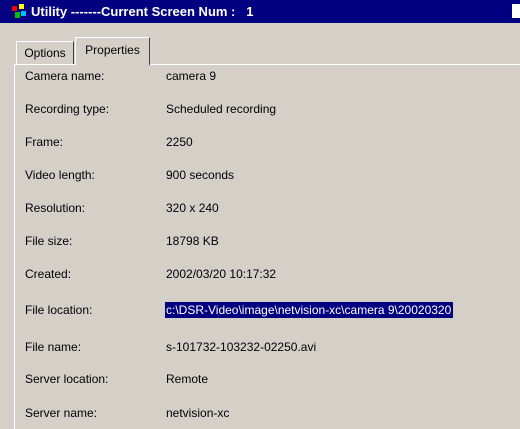  What do you see at coordinates (67, 109) in the screenshot?
I see `property-label: Recording type:` at bounding box center [67, 109].